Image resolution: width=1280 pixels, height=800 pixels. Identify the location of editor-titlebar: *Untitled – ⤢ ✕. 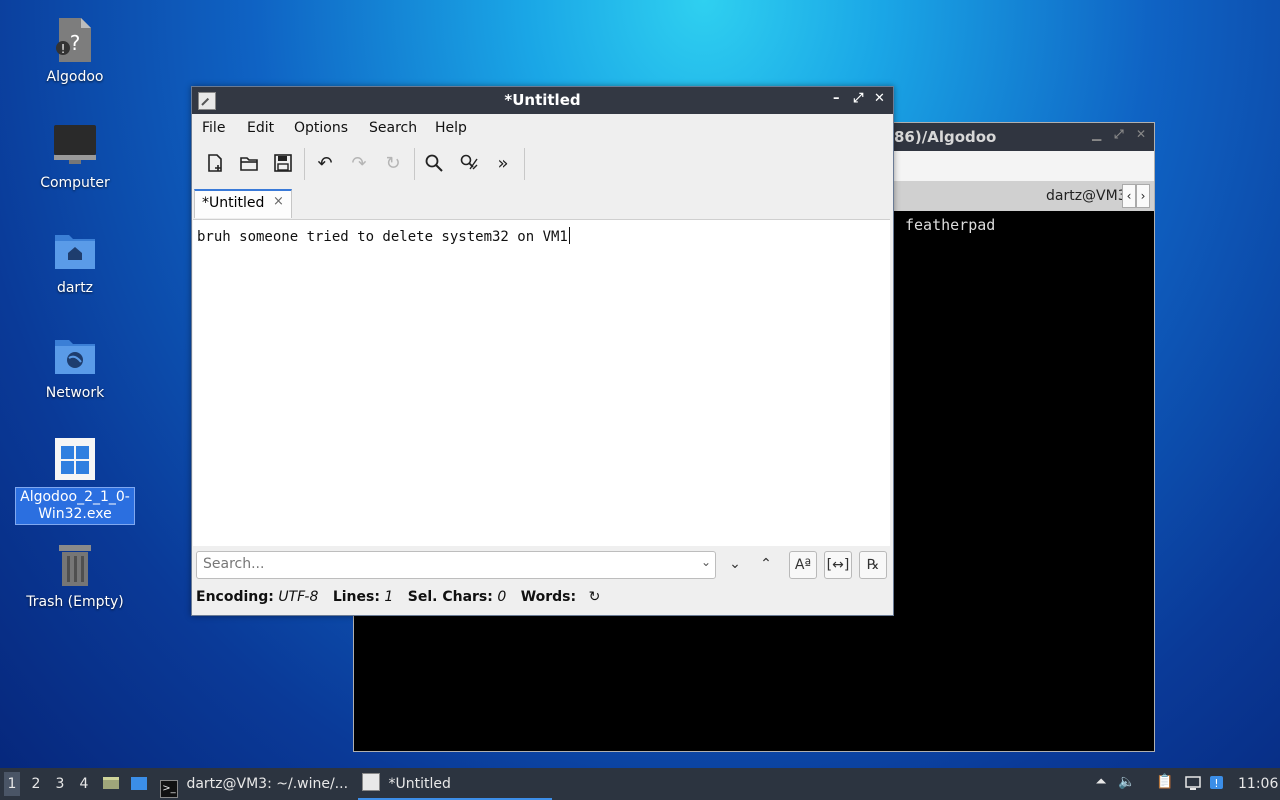
(542, 100).